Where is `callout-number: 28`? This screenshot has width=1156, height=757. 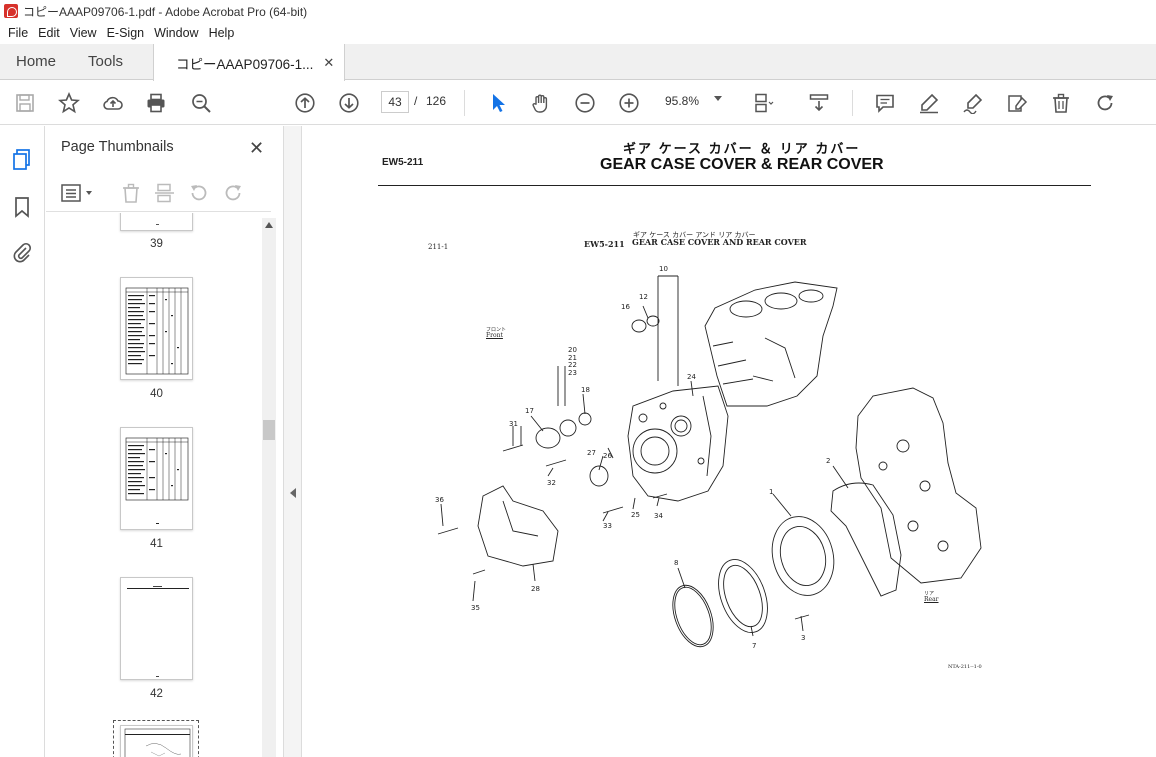
callout-number: 28 is located at coordinates (535, 589).